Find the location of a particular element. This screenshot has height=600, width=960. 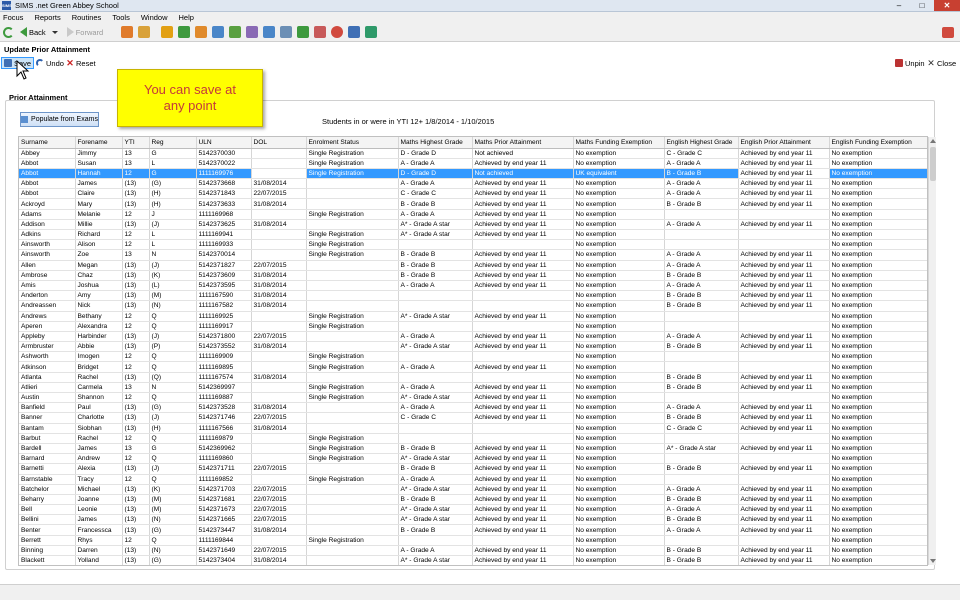

table-cell: (G) is located at coordinates (173, 530).